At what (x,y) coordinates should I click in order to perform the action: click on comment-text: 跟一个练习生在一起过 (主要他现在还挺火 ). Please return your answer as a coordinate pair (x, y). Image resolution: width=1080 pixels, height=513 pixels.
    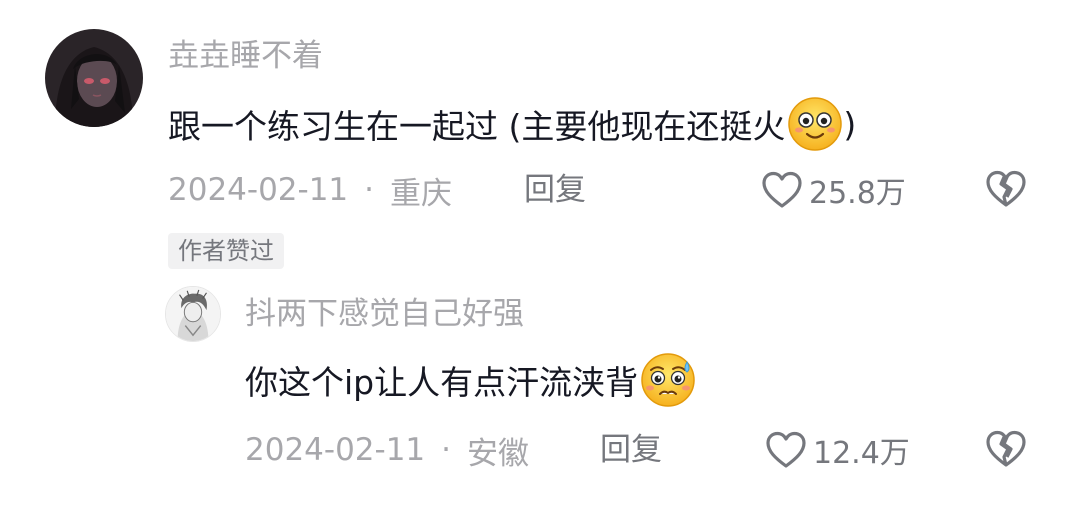
    Looking at the image, I should click on (512, 124).